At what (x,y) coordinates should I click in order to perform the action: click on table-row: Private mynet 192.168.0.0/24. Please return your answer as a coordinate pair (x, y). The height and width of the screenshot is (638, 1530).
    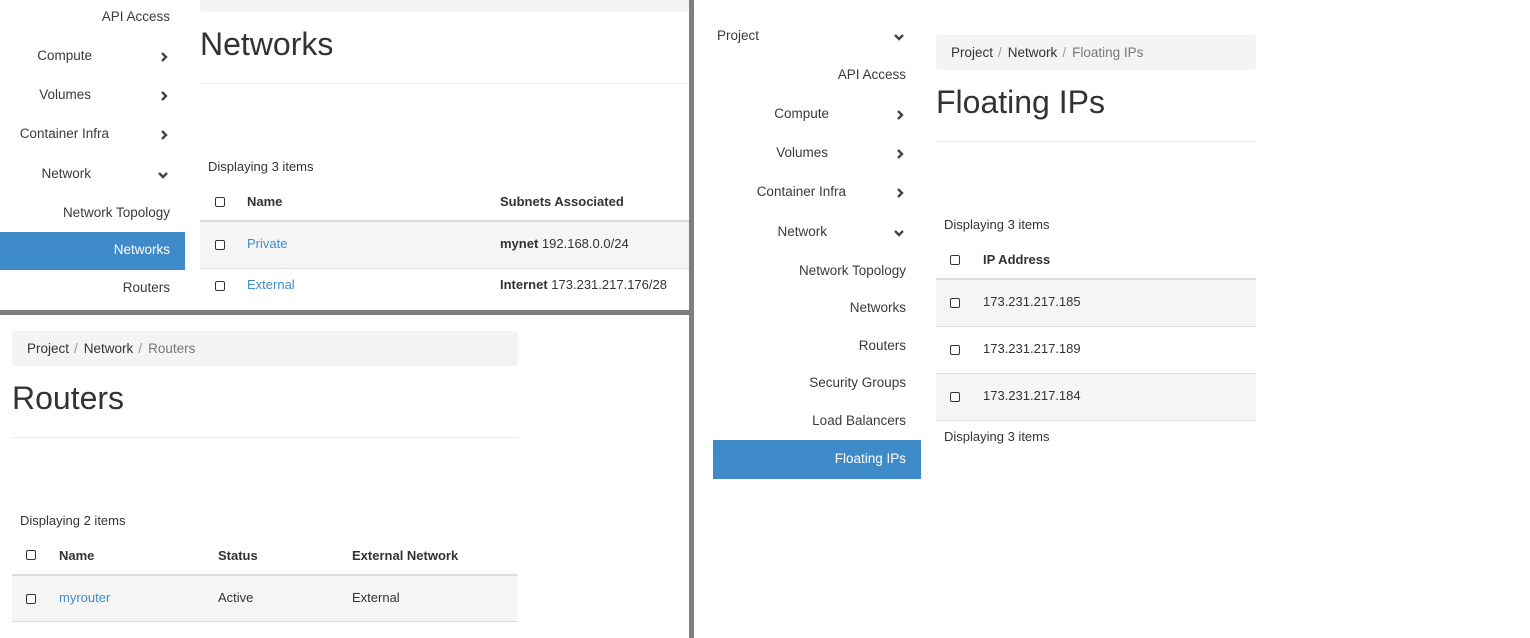
    Looking at the image, I should click on (444, 245).